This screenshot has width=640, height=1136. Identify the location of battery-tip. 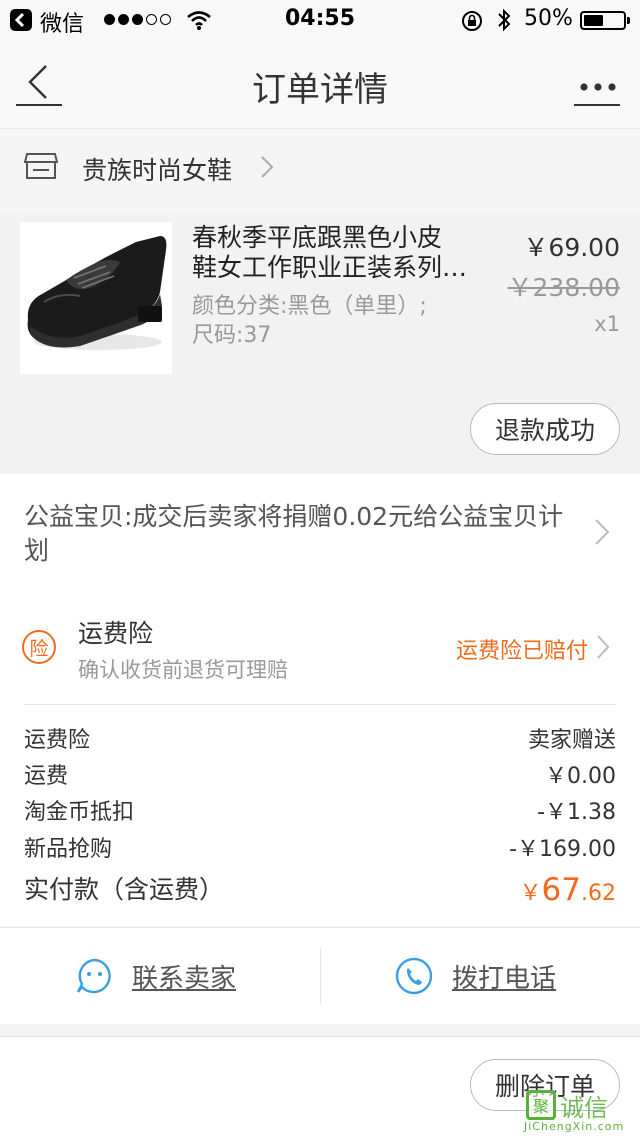
(628, 20).